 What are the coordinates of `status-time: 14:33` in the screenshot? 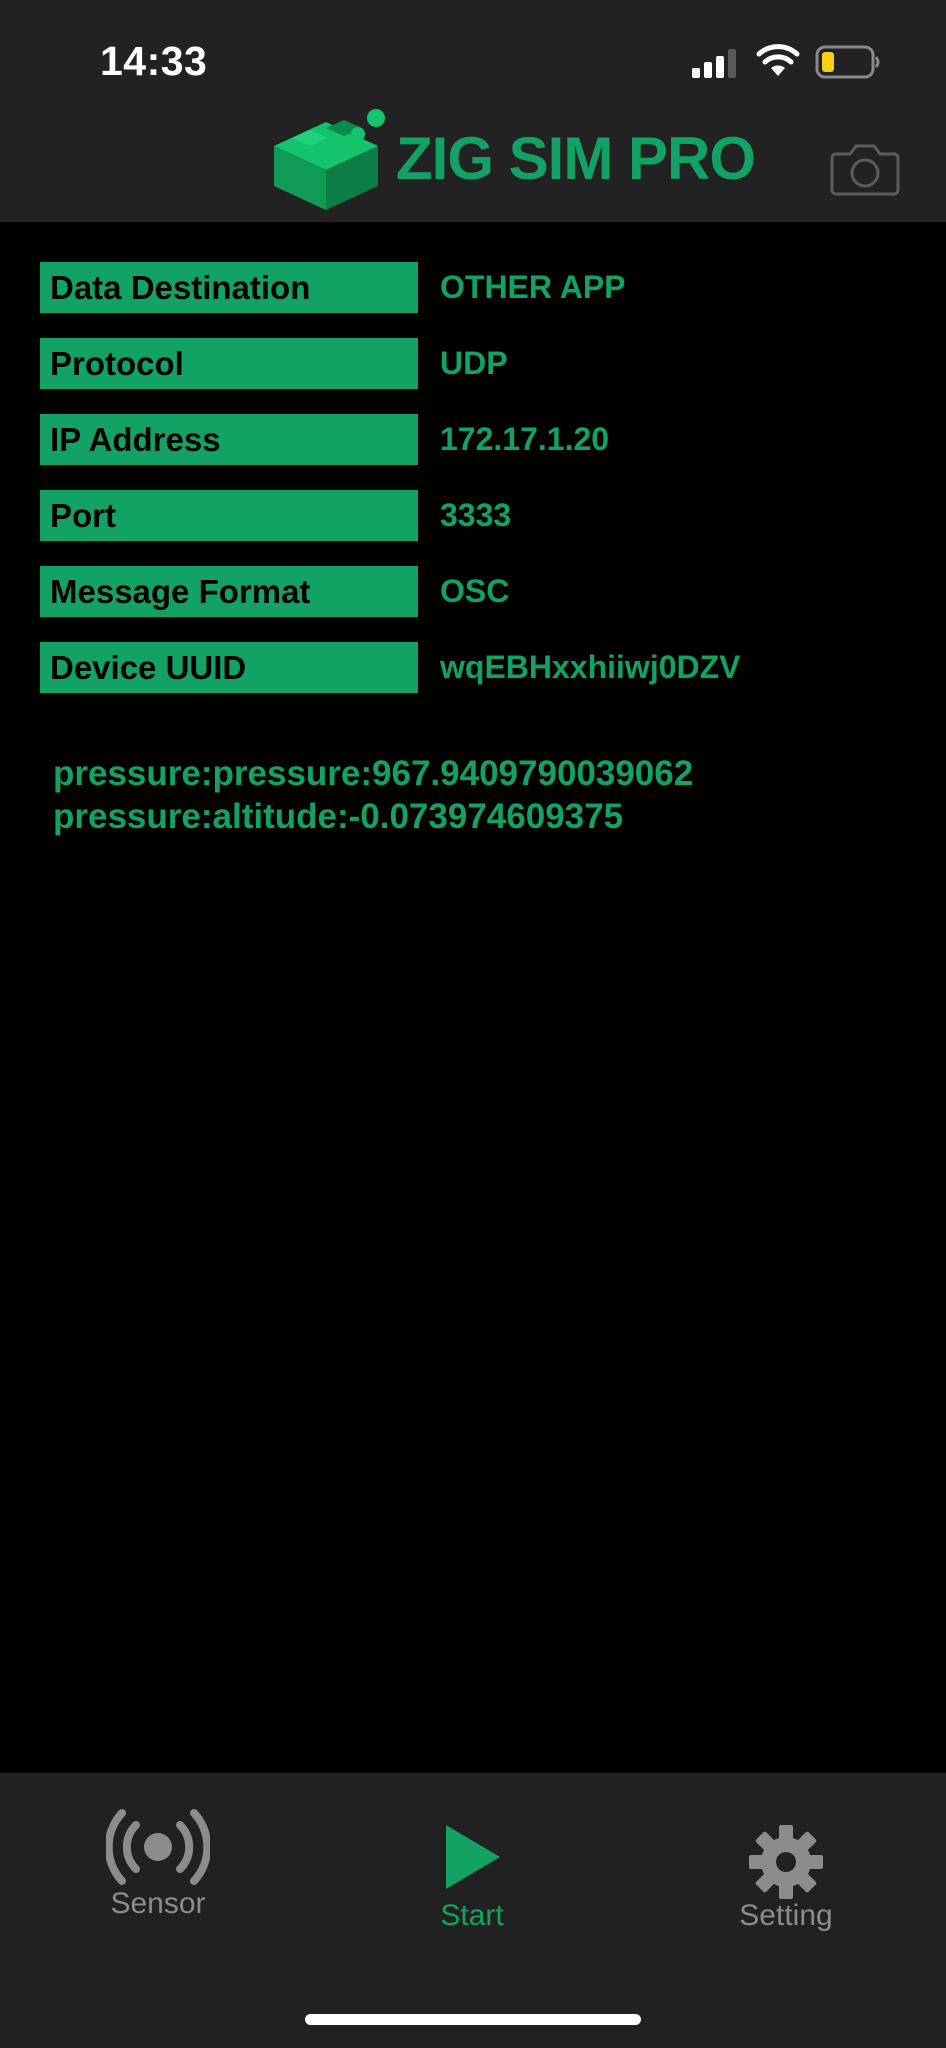 It's located at (154, 61).